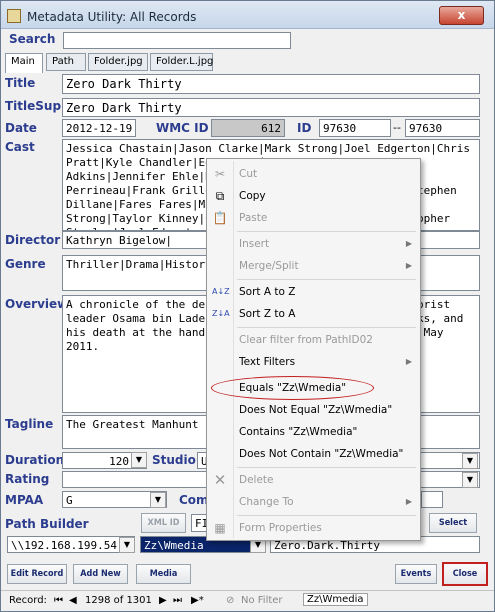 The image size is (495, 612). What do you see at coordinates (177, 600) in the screenshot?
I see `last-record-icon: ⏭` at bounding box center [177, 600].